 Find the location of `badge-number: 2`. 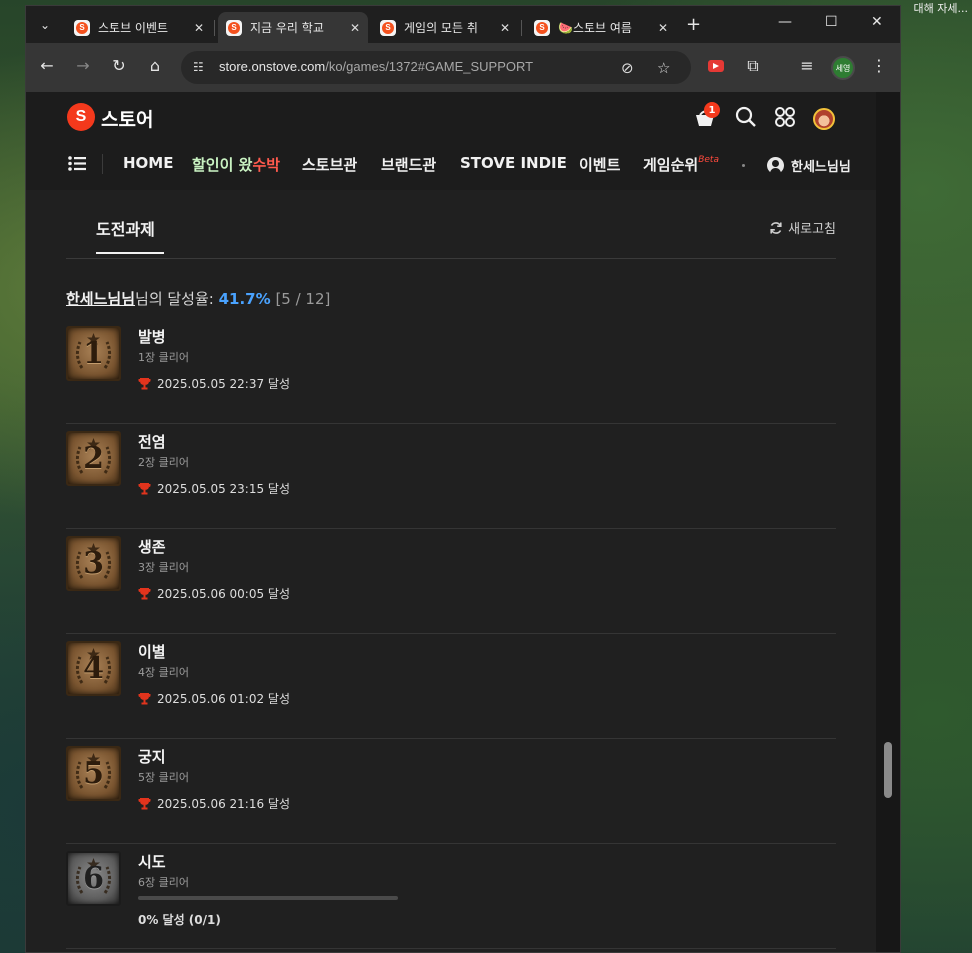

badge-number: 2 is located at coordinates (93, 458).